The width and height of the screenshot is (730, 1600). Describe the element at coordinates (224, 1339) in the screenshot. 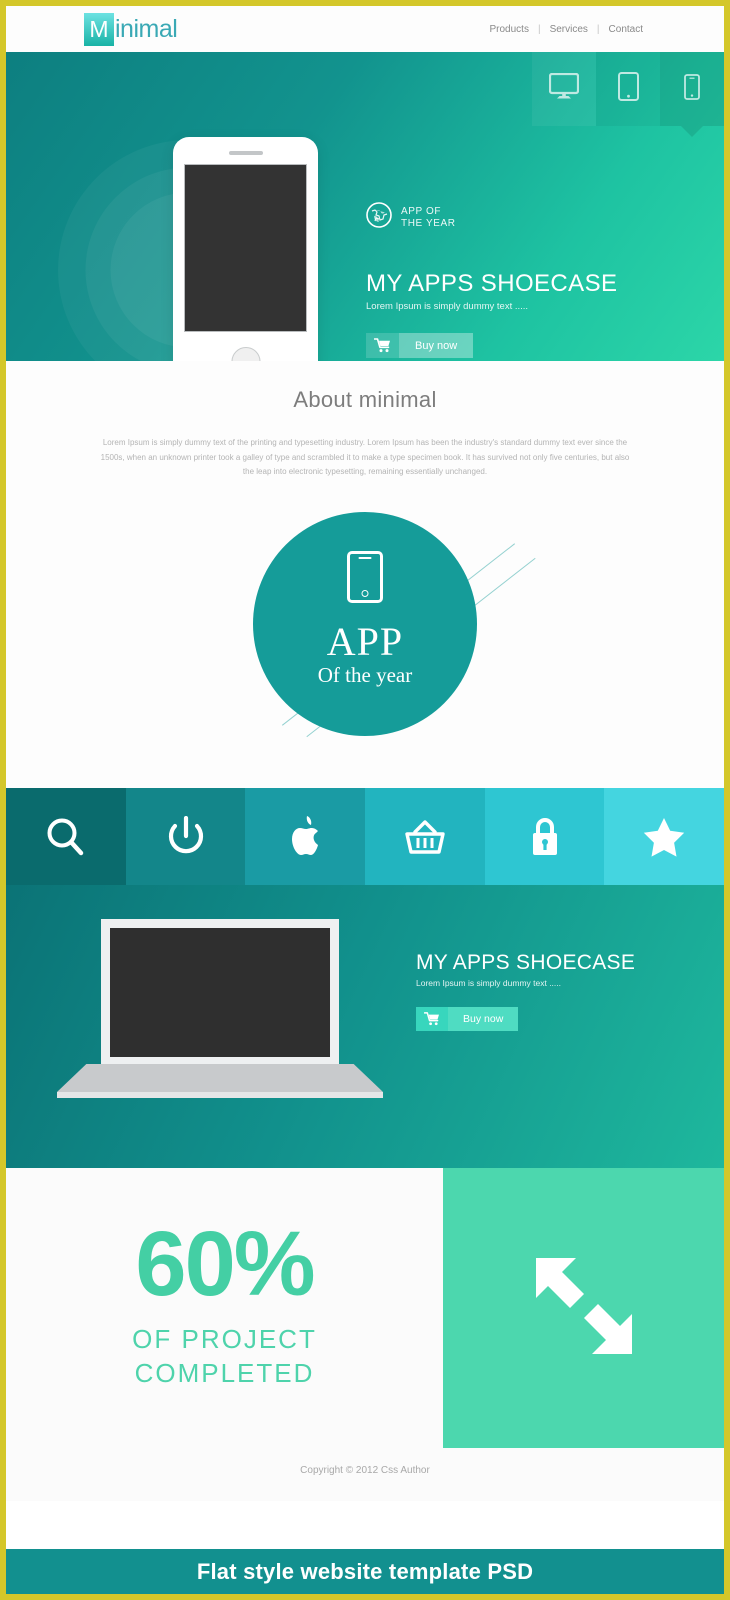

I see `progress-label-line-1: OF PROJECT` at that location.